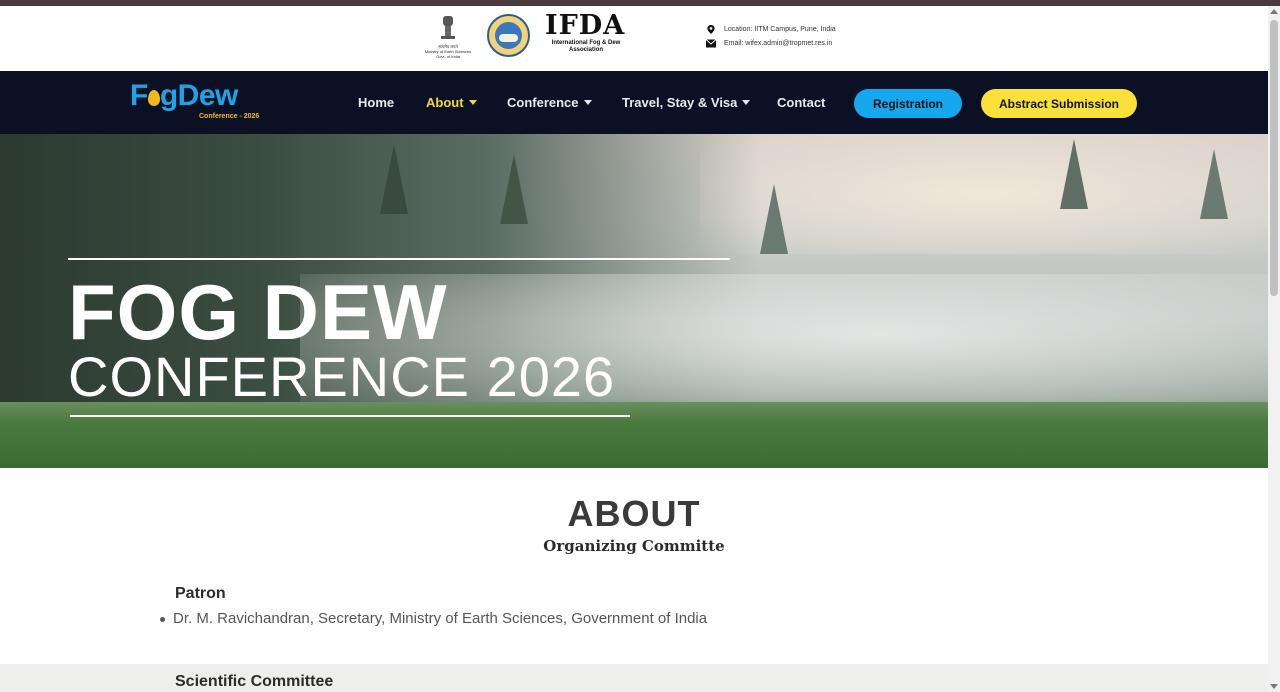  What do you see at coordinates (634, 513) in the screenshot?
I see `section-title: ABOUT` at bounding box center [634, 513].